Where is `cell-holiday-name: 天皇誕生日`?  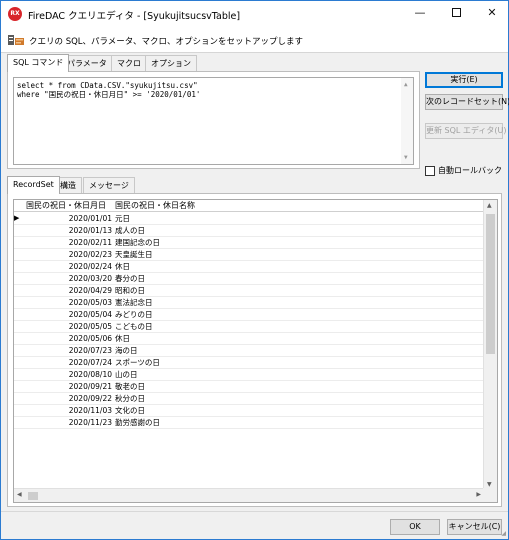
cell-holiday-name: 天皇誕生日 is located at coordinates (225, 255).